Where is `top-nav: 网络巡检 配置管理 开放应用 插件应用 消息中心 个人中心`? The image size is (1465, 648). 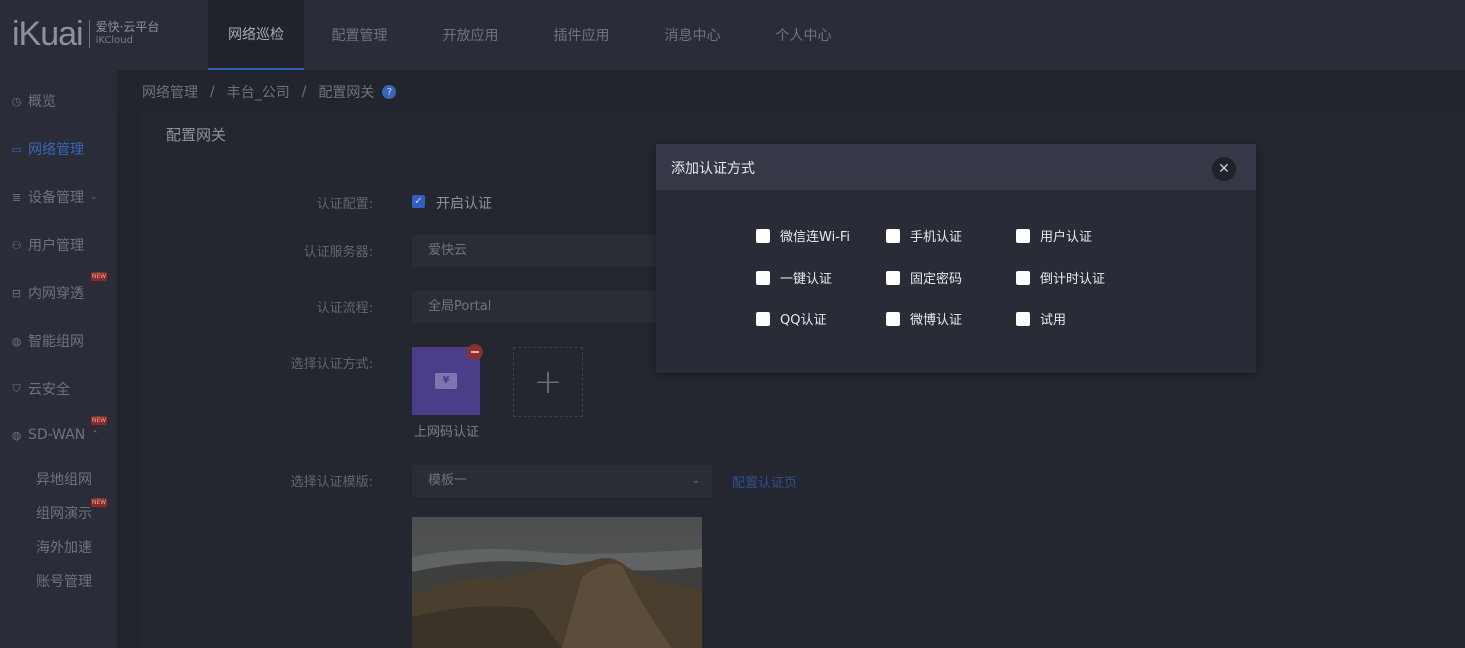 top-nav: 网络巡检 配置管理 开放应用 插件应用 消息中心 个人中心 is located at coordinates (533, 35).